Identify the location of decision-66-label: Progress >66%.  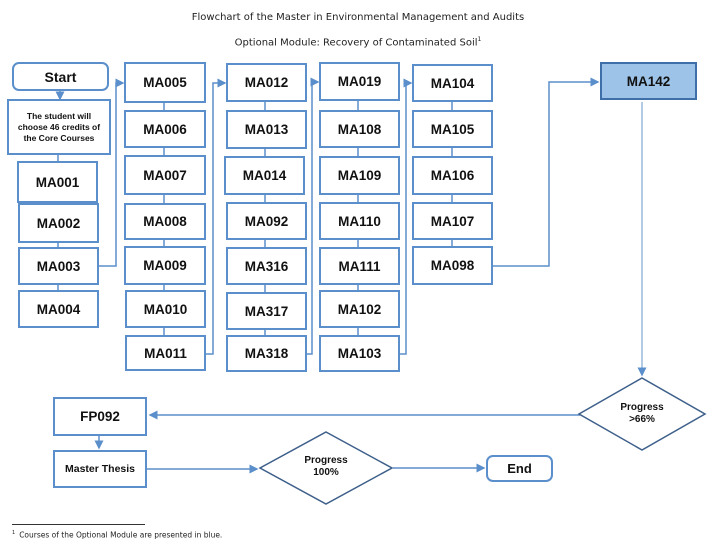
(642, 414).